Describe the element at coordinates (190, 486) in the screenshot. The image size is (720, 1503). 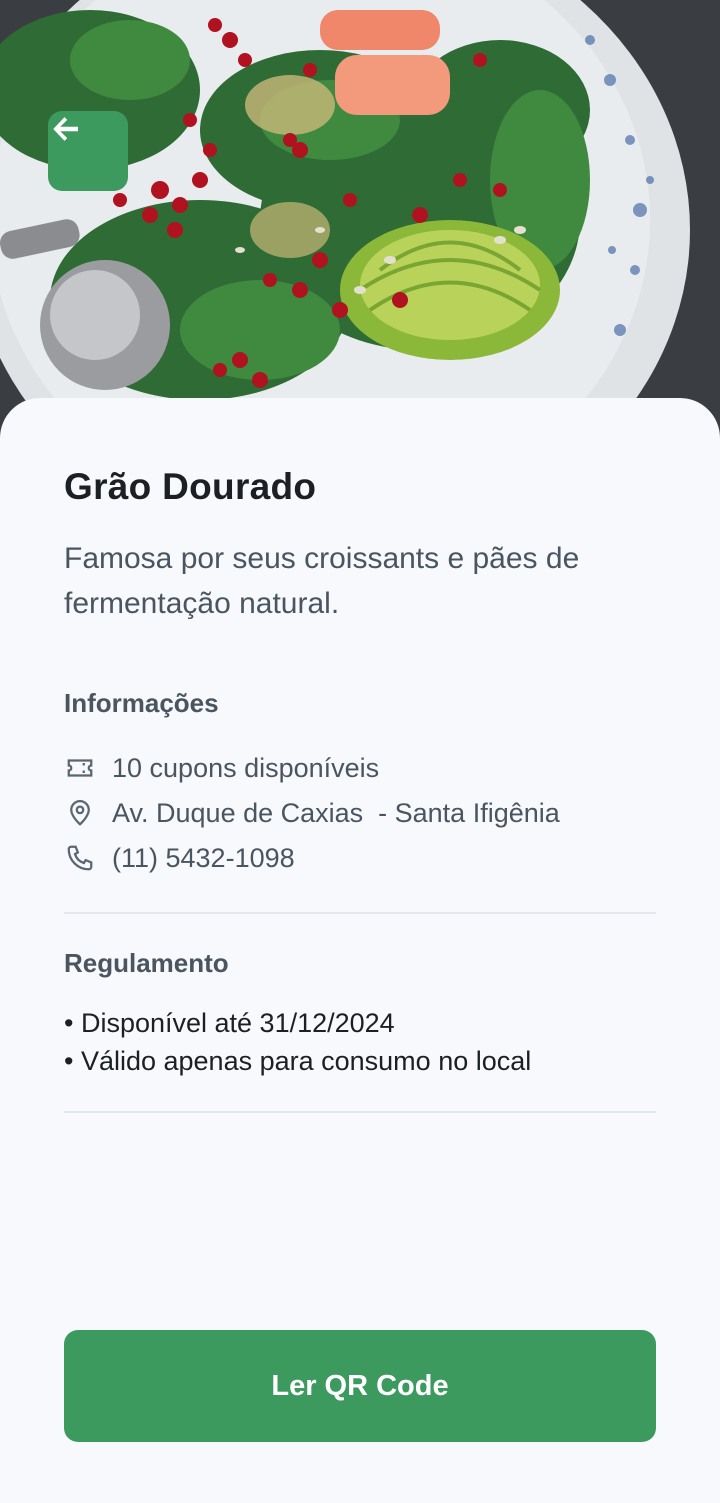
I see `store-name: Grão Dourado` at that location.